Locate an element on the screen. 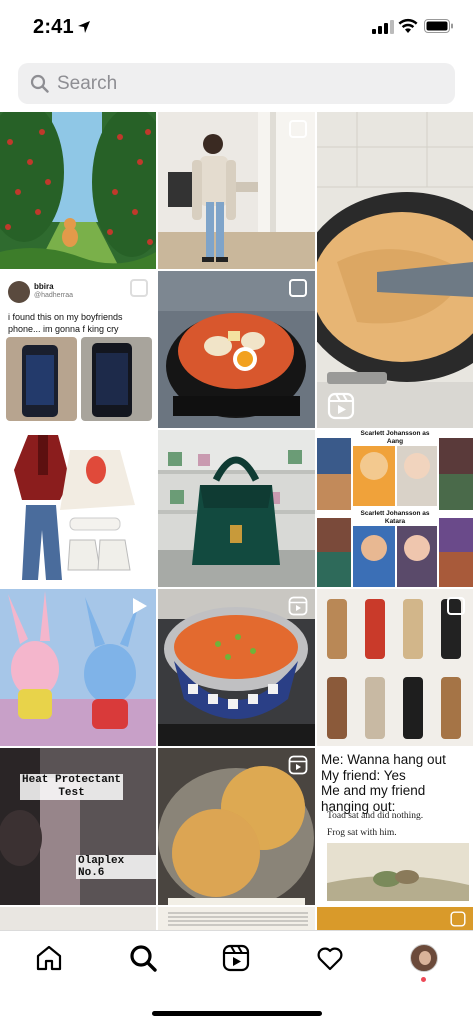  tab-activity is located at coordinates (330, 958).